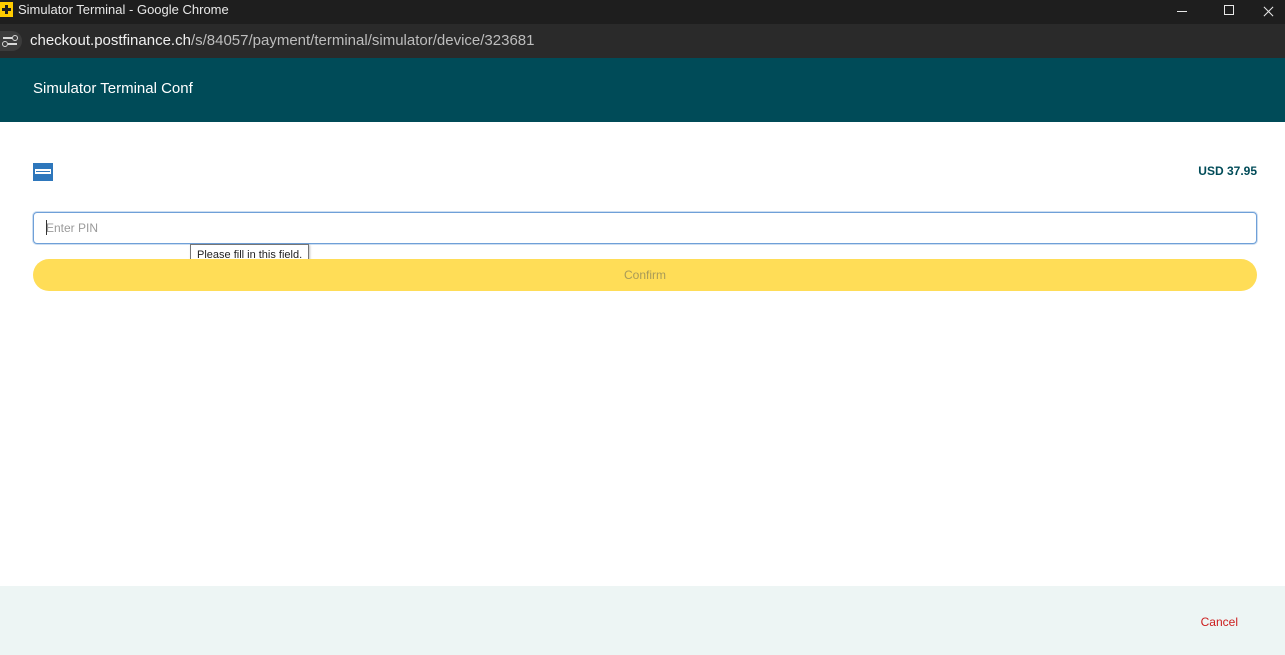 The image size is (1285, 655). I want to click on postfinance-icon, so click(6, 9).